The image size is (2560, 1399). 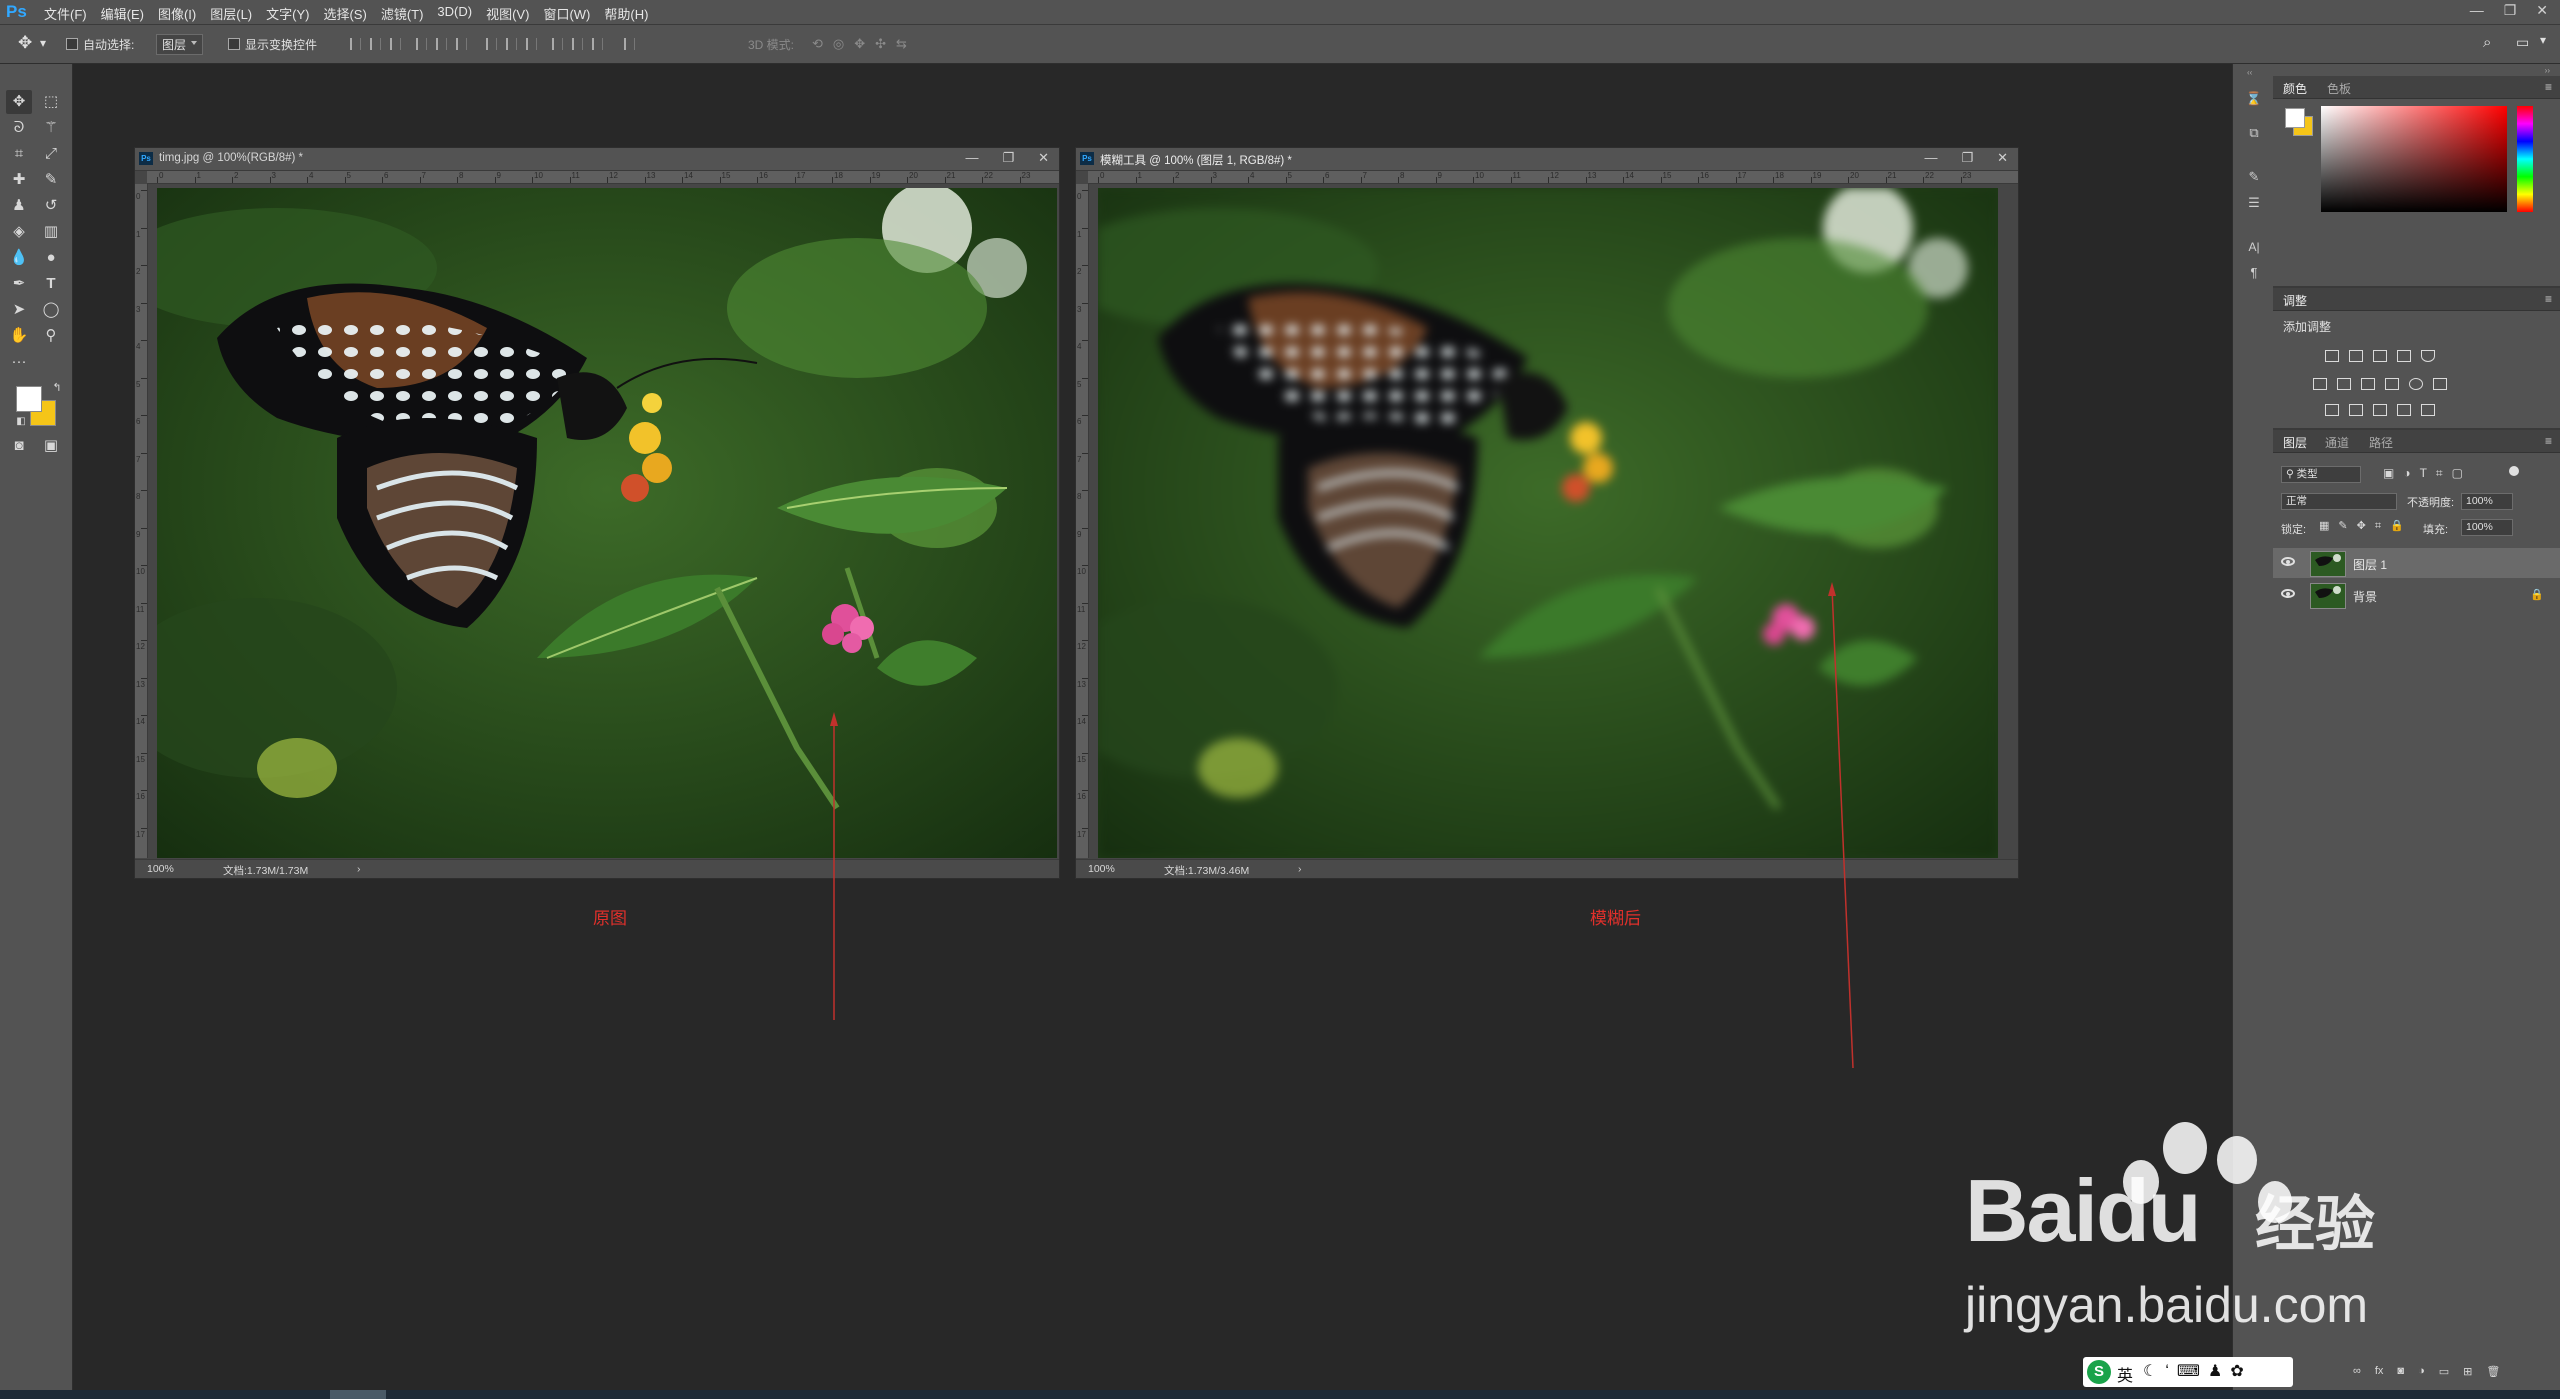 What do you see at coordinates (2428, 410) in the screenshot?
I see `gradient-map-icon` at bounding box center [2428, 410].